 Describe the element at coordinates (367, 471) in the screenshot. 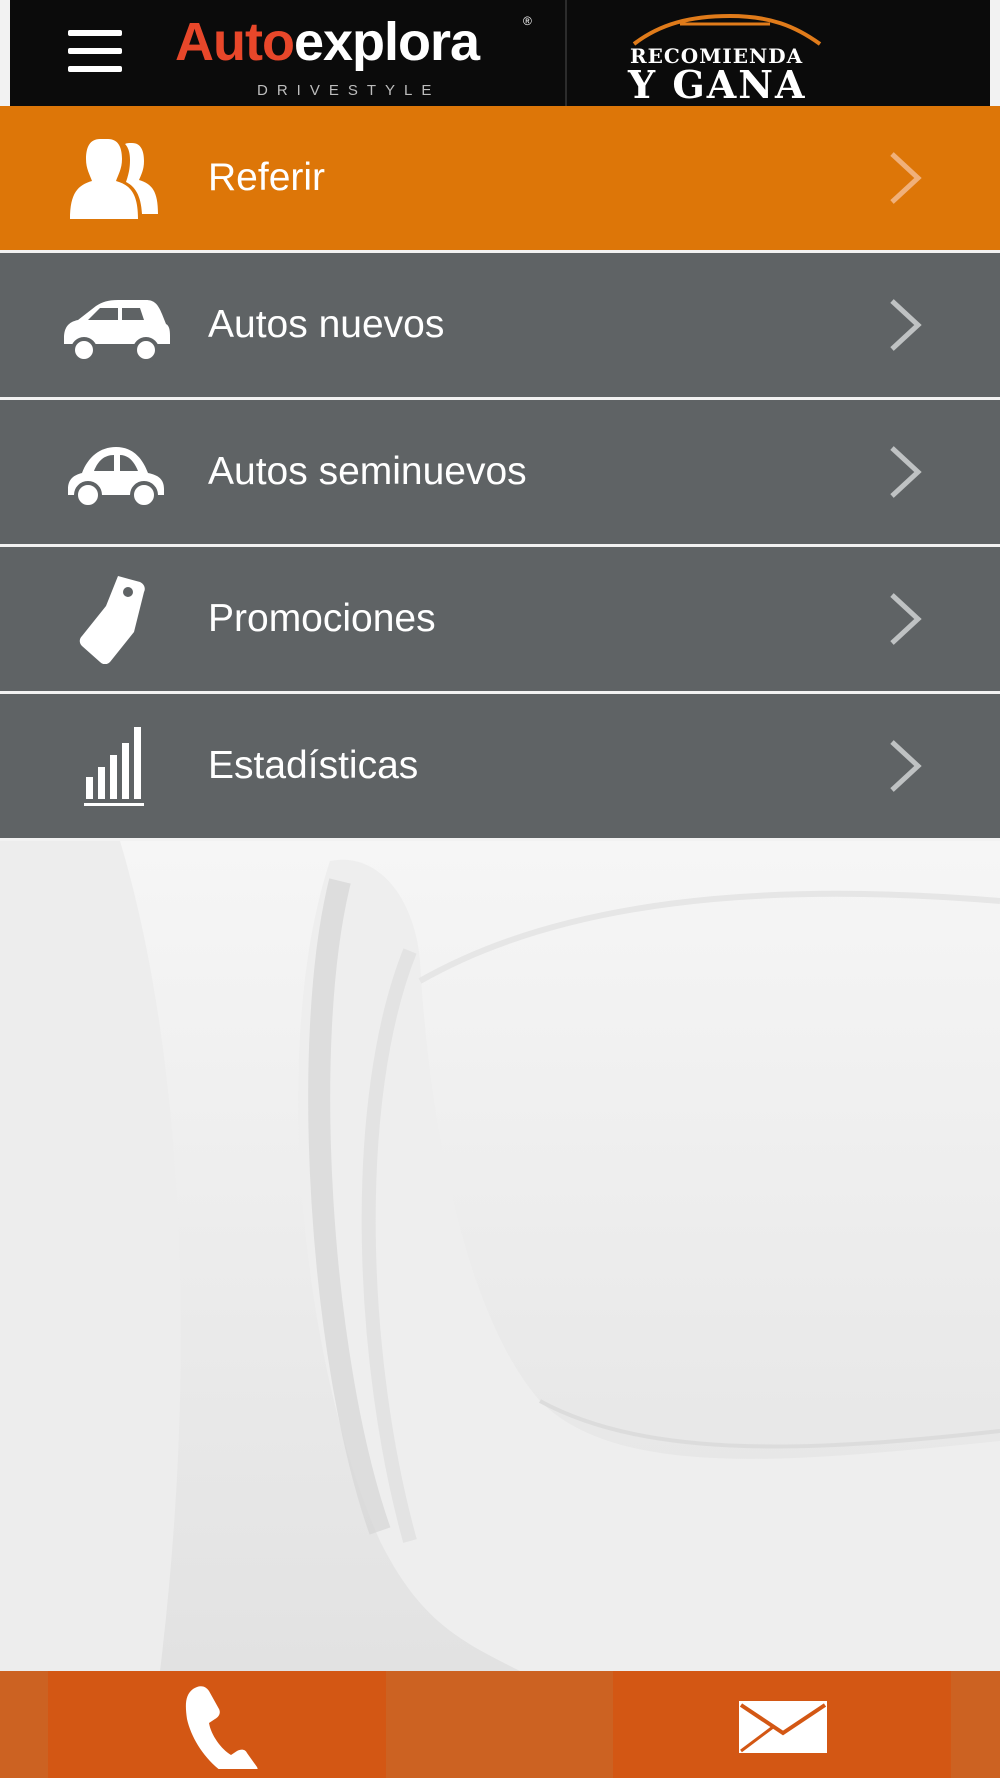

I see `menu-item-label: Autos seminuevos` at that location.